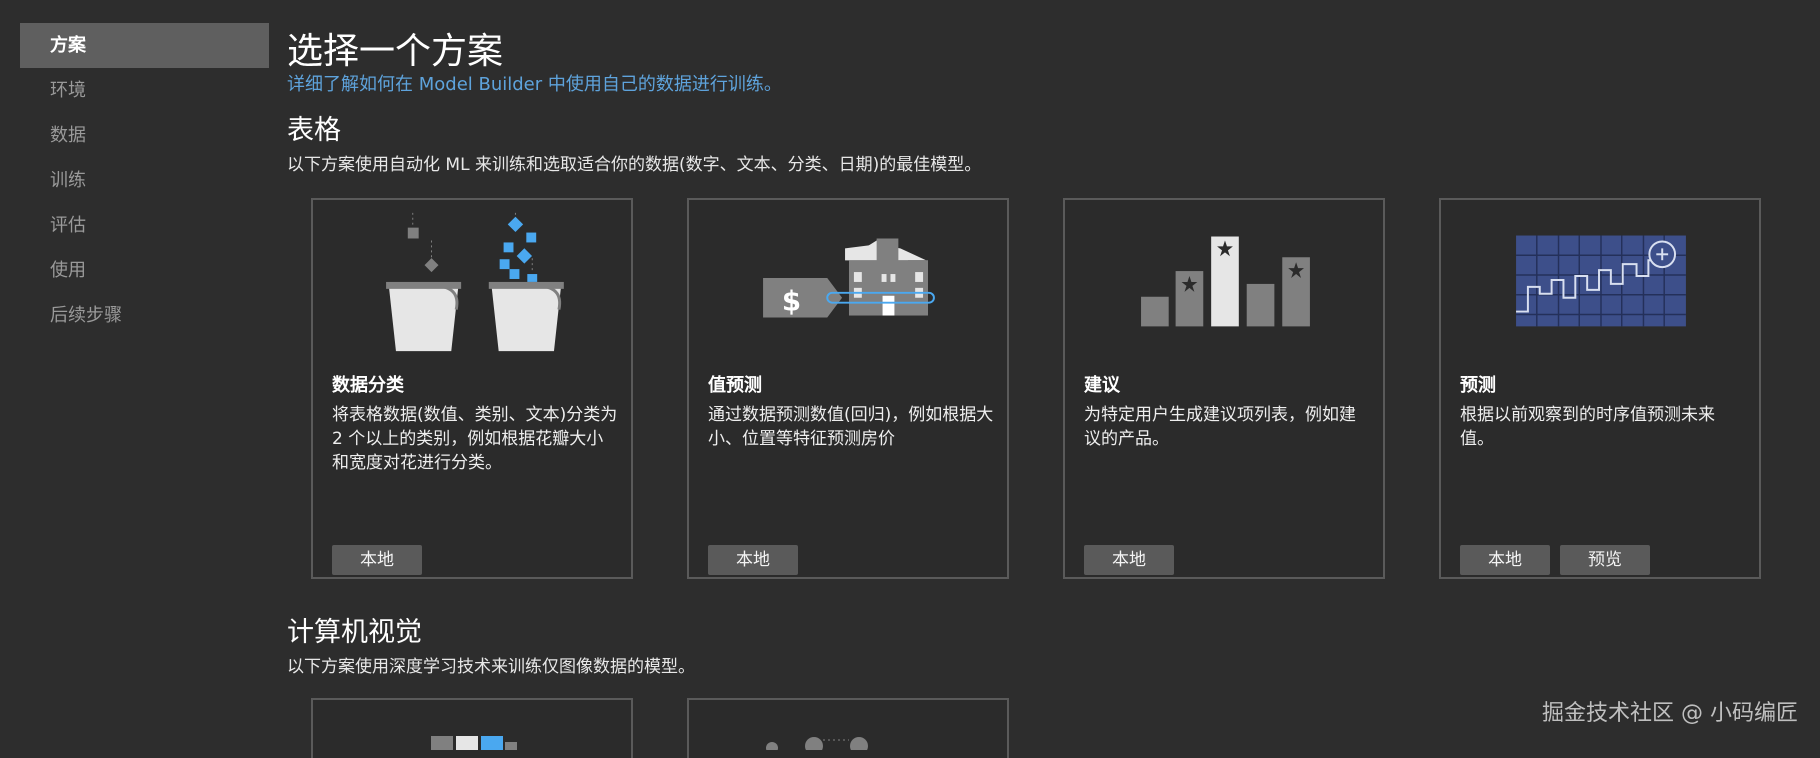 The image size is (1820, 758). Describe the element at coordinates (368, 385) in the screenshot. I see `card-title: 数据分类` at that location.